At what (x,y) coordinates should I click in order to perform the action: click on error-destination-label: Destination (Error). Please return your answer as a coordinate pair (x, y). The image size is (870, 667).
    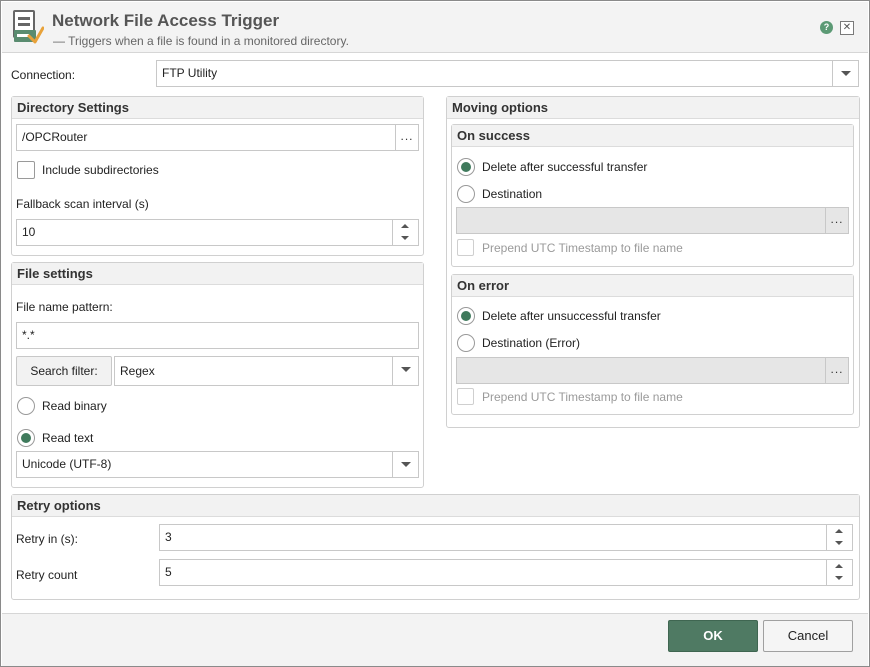
    Looking at the image, I should click on (531, 343).